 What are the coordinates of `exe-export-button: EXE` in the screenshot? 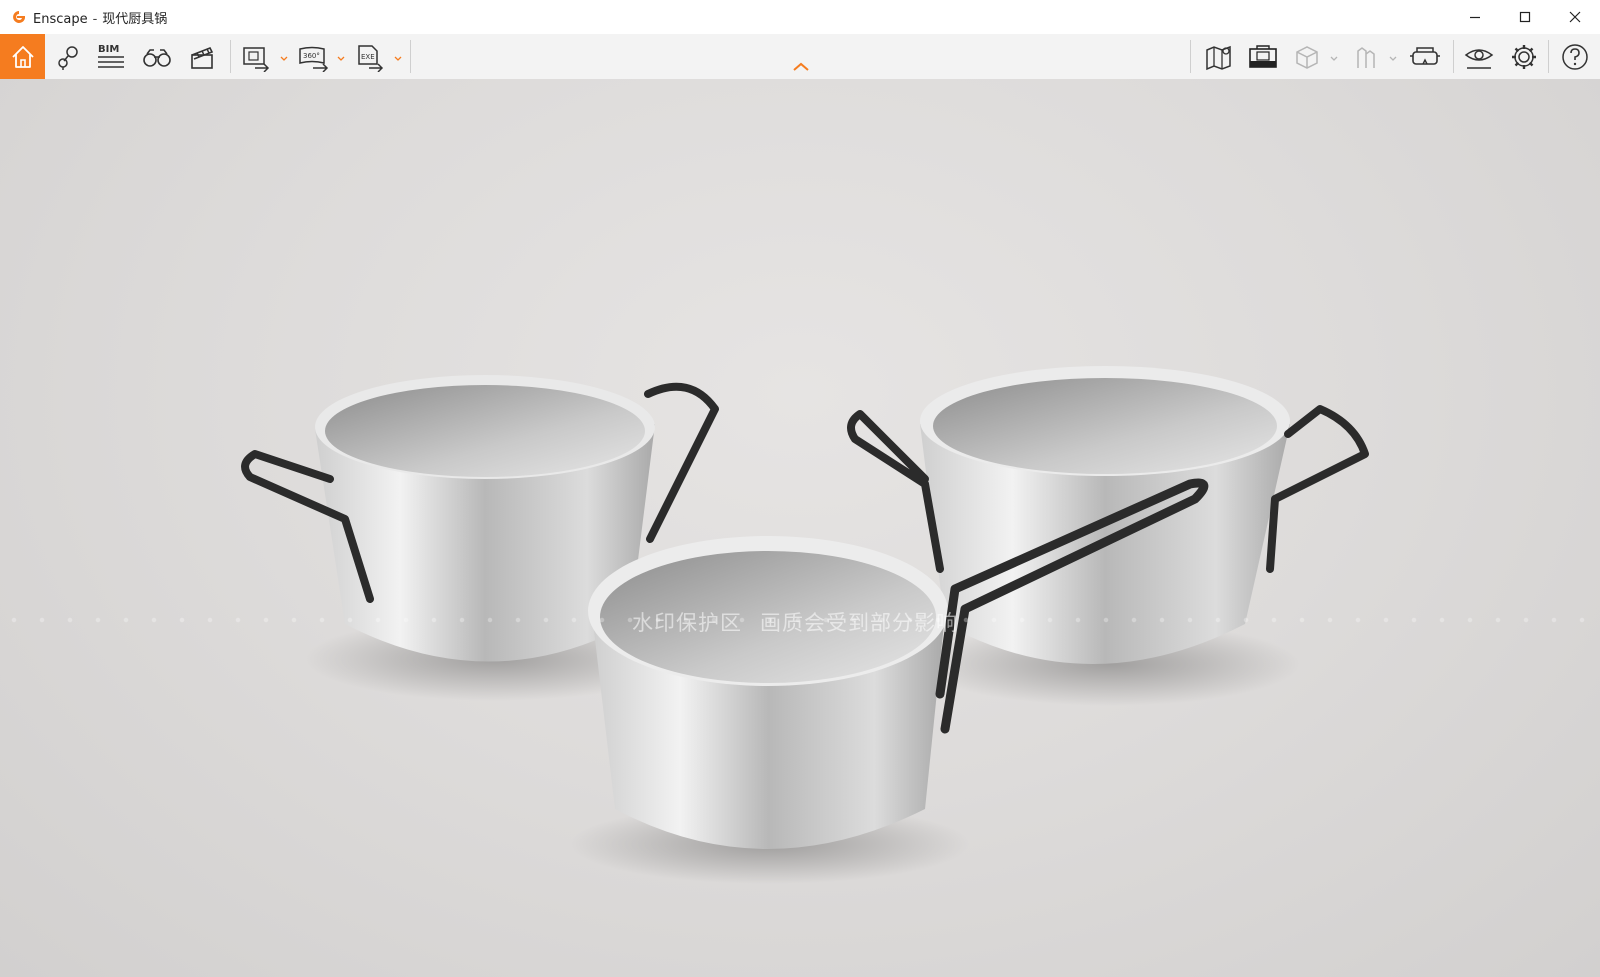 It's located at (370, 56).